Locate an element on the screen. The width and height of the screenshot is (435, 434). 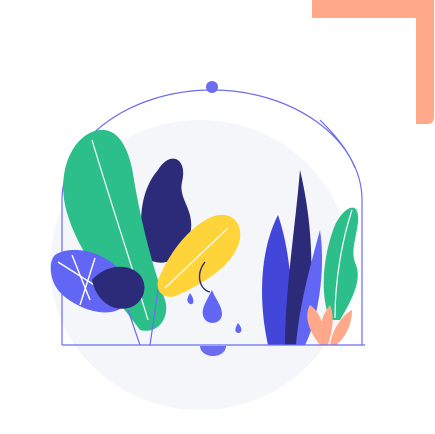
water-drop-large is located at coordinates (212, 306).